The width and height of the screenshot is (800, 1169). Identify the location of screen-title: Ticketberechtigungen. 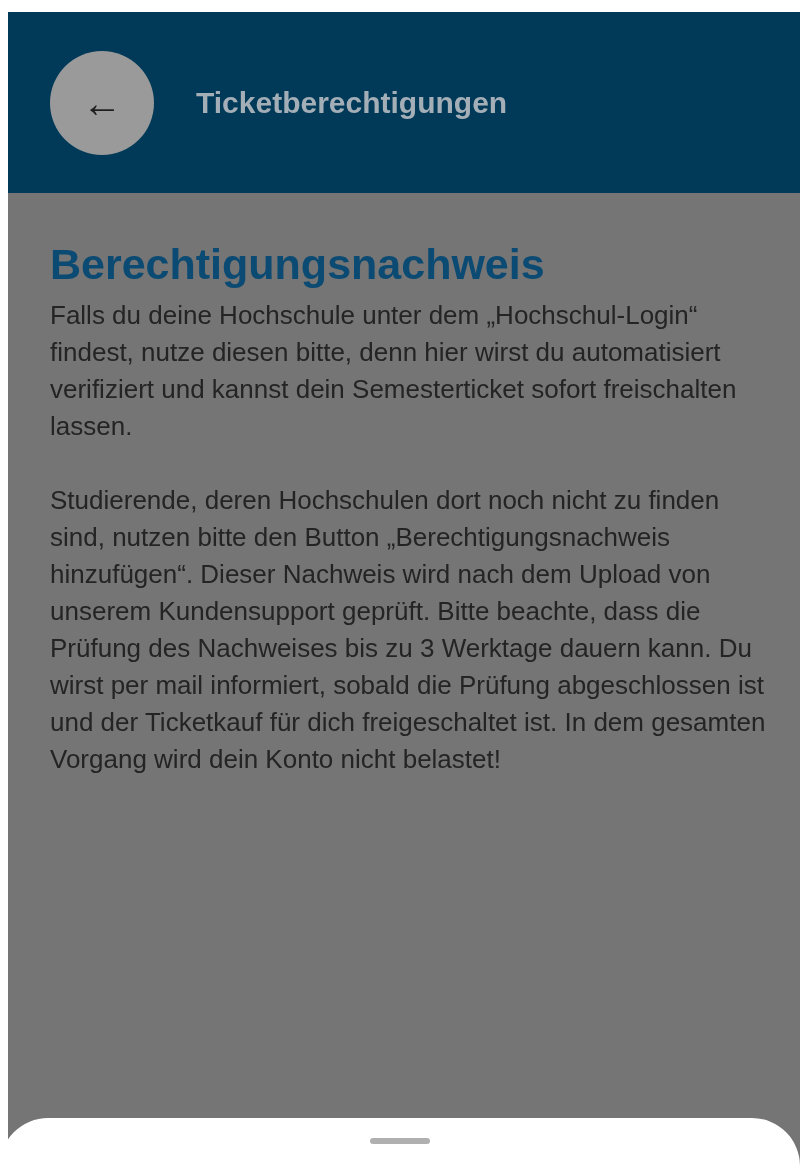
(352, 103).